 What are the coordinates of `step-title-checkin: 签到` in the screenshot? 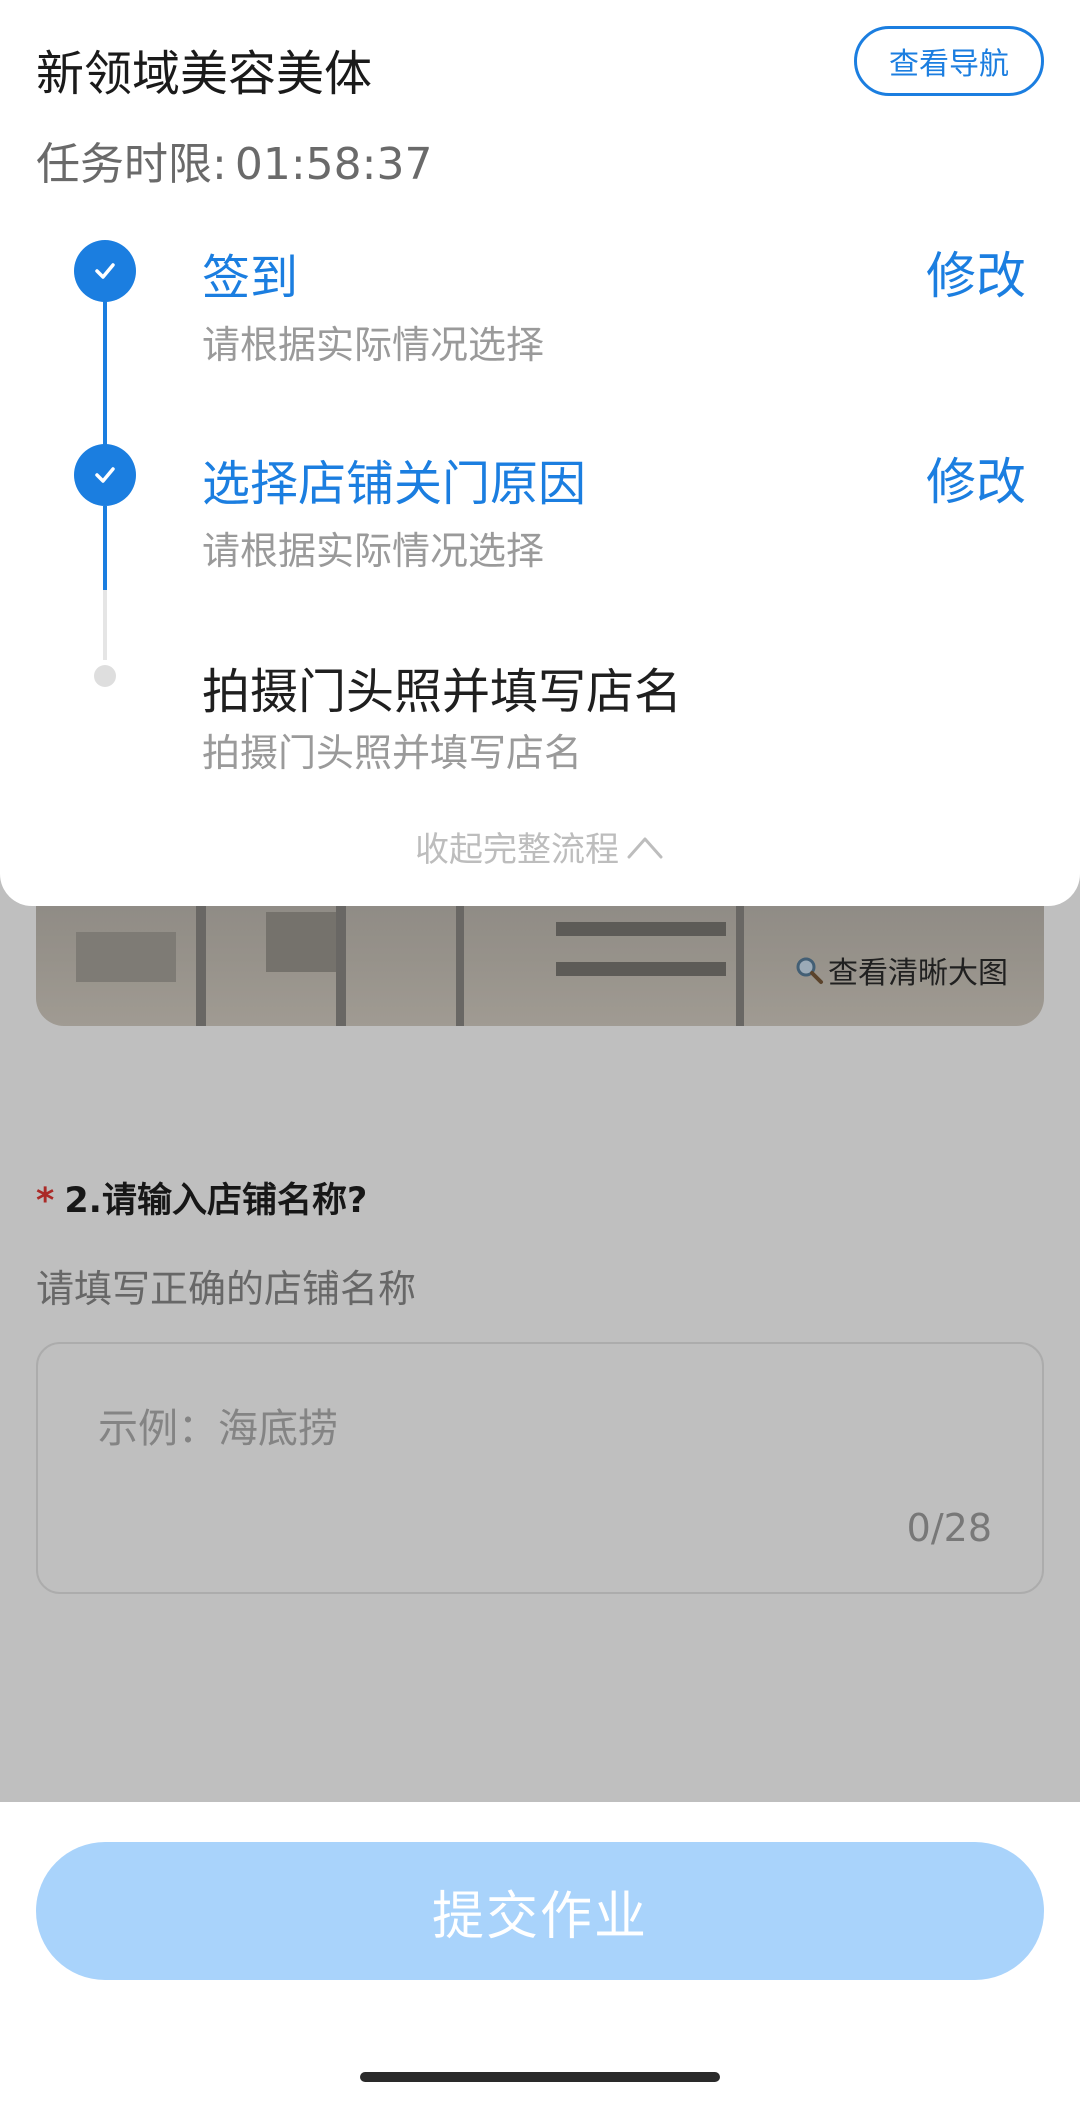 It's located at (250, 278).